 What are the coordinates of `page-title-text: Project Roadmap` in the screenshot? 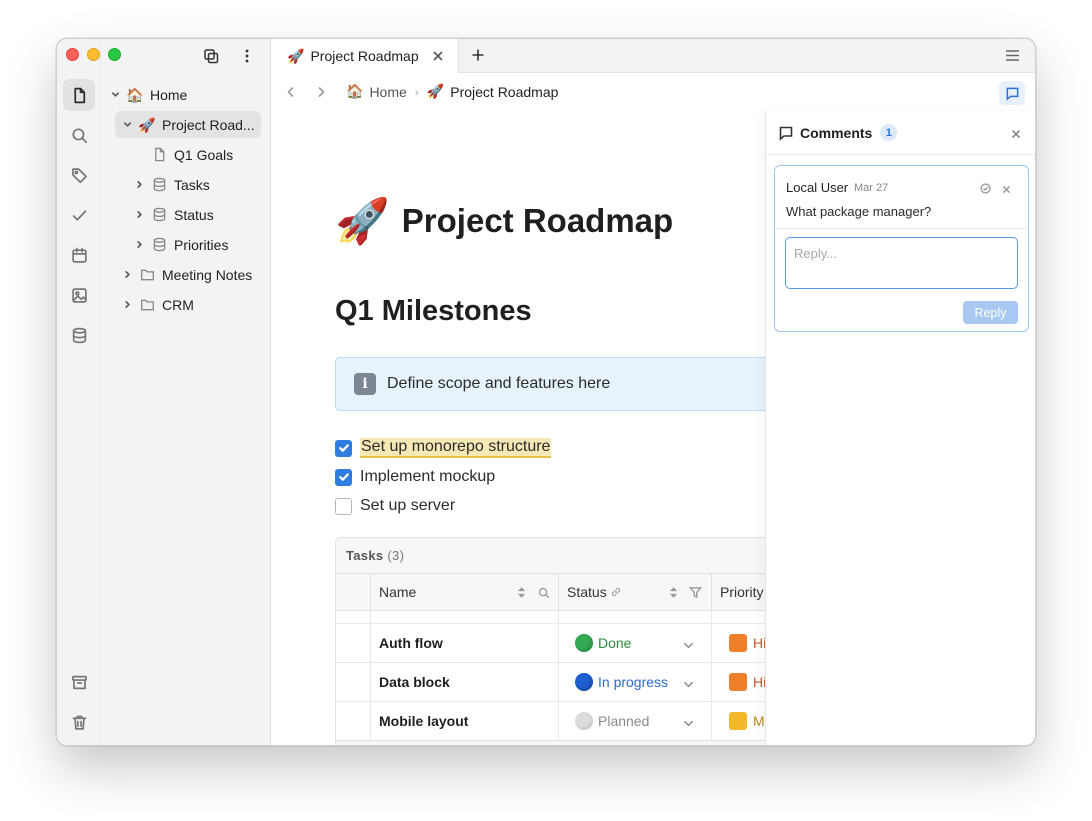 It's located at (537, 221).